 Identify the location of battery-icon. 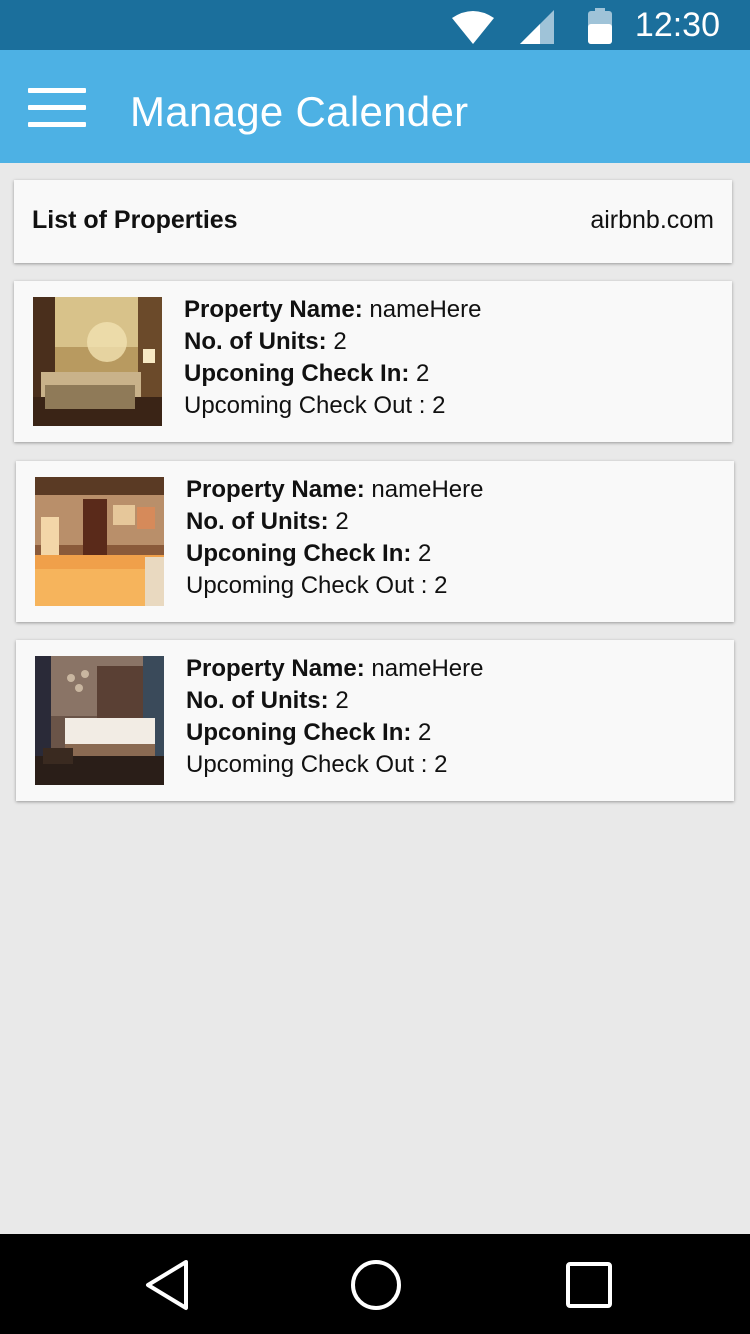
(600, 26).